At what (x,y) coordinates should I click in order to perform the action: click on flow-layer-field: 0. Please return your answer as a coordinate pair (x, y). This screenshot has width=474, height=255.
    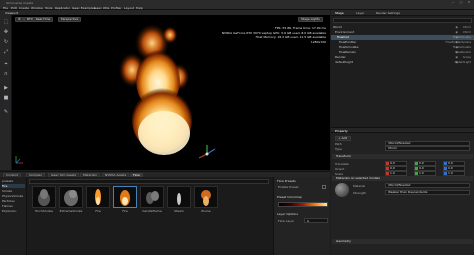
    Looking at the image, I should click on (316, 220).